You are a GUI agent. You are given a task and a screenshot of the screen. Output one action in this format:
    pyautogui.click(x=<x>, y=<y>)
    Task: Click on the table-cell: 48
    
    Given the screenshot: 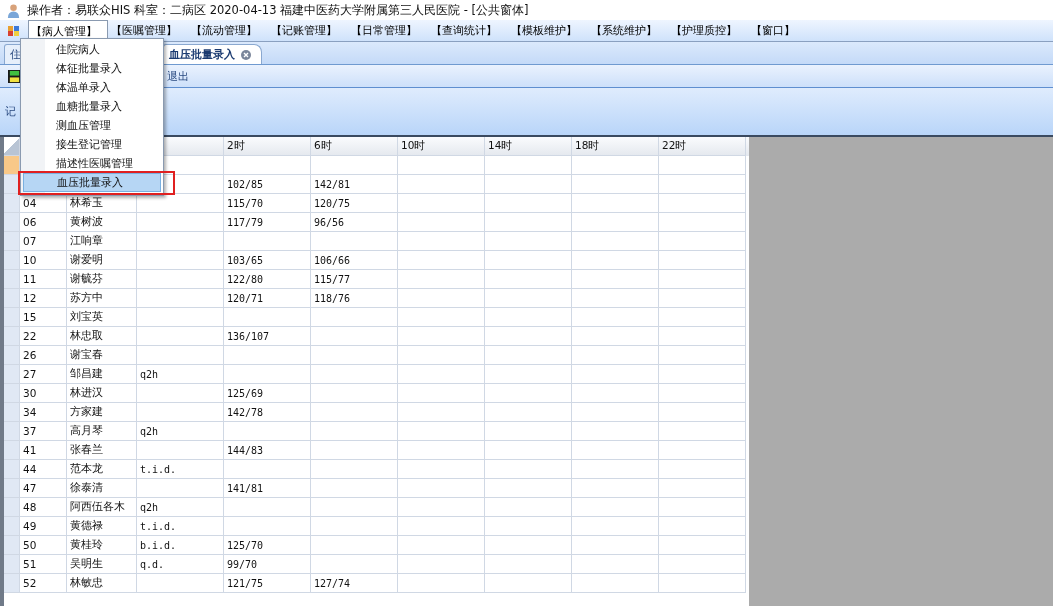 What is the action you would take?
    pyautogui.click(x=43, y=507)
    